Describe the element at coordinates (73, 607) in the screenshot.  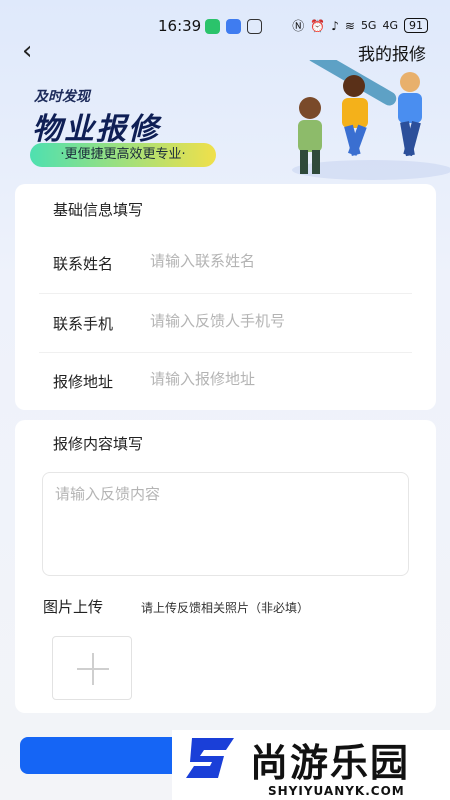
I see `image-upload-label: 图片上传` at that location.